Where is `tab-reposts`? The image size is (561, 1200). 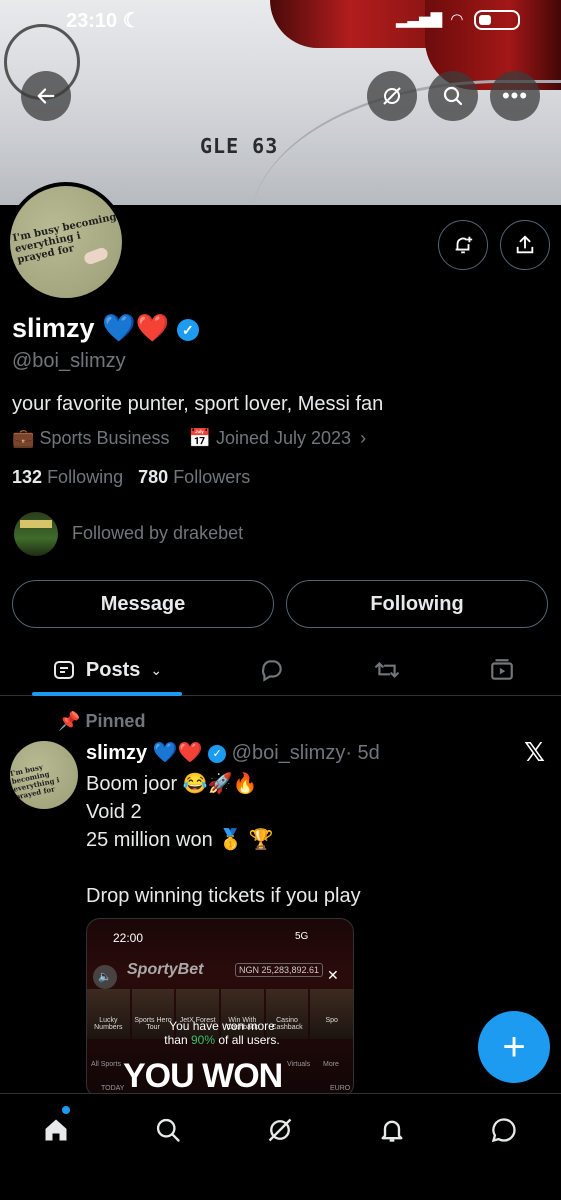
tab-reposts is located at coordinates (387, 670).